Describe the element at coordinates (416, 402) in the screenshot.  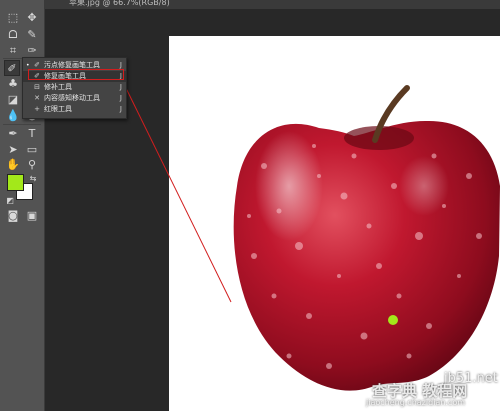
I see `watermark-url: jiaocheng.chazidian.com` at that location.